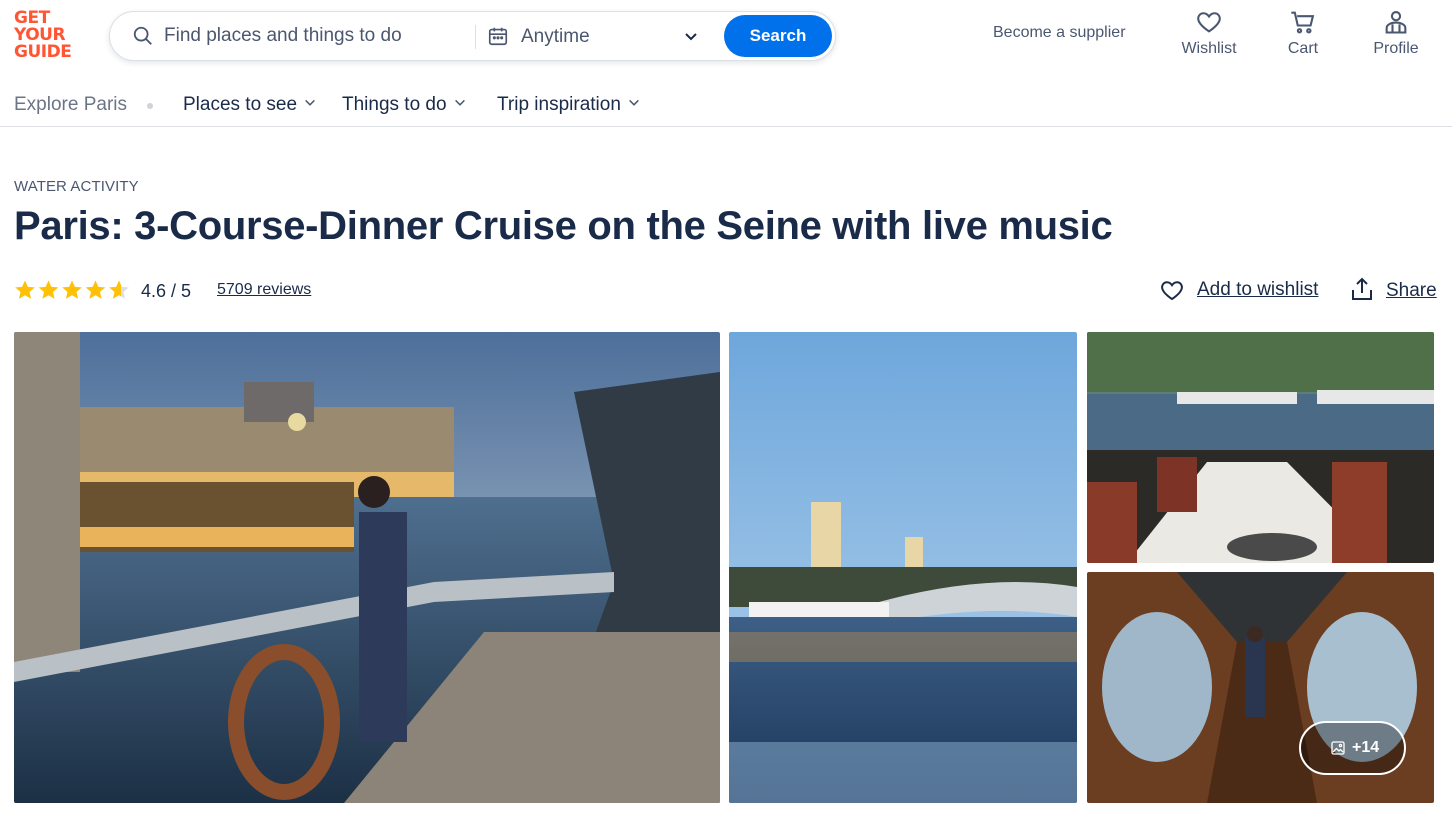 The width and height of the screenshot is (1452, 818). What do you see at coordinates (597, 37) in the screenshot?
I see `date-picker: Anytime` at bounding box center [597, 37].